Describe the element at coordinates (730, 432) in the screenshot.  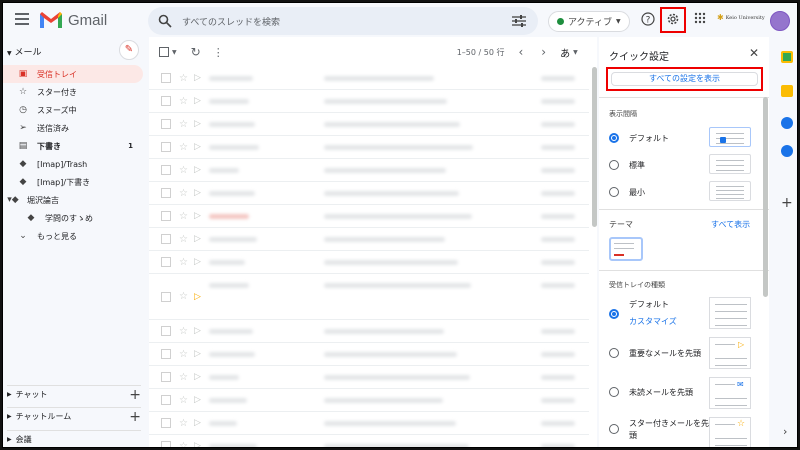
I see `inbox-starred-thumbnail: ☆` at that location.